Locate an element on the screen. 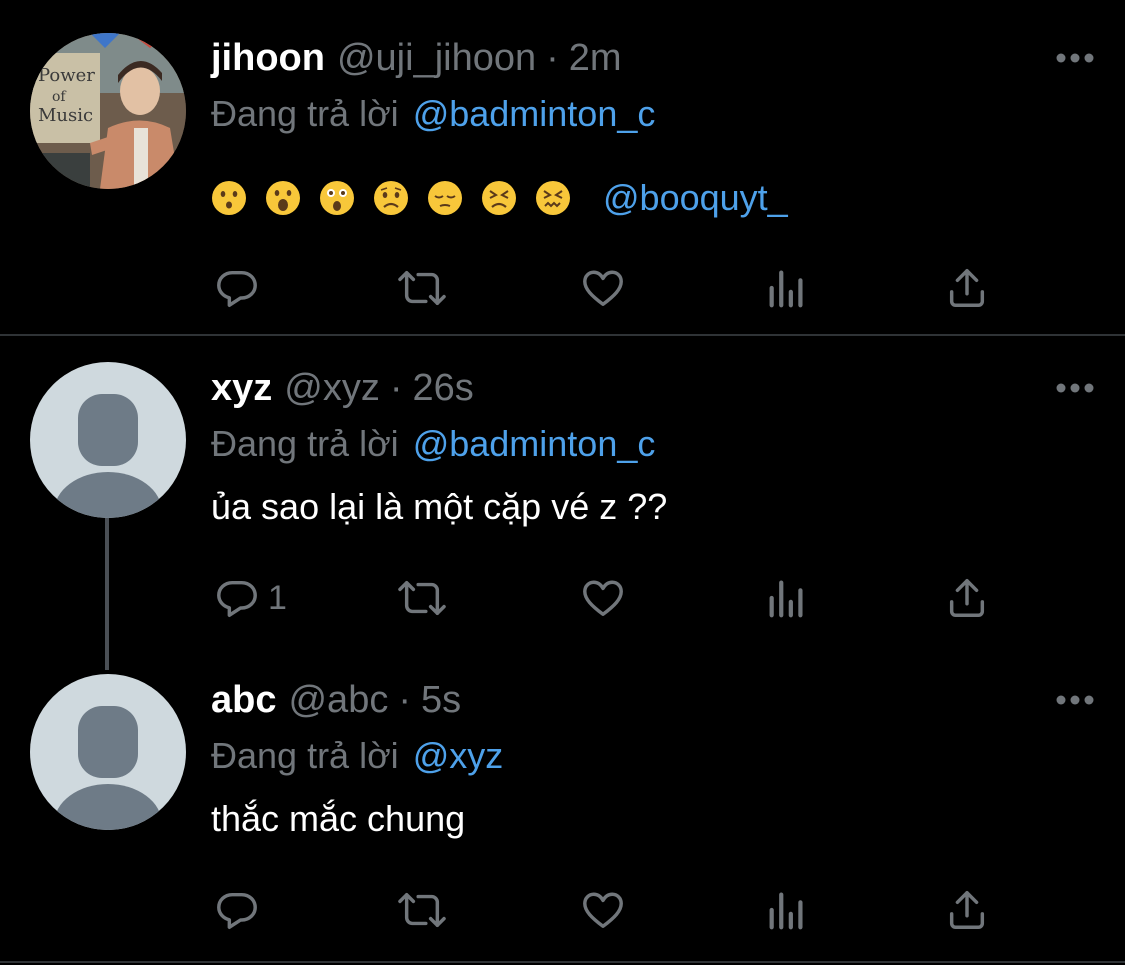 Image resolution: width=1125 pixels, height=965 pixels. display-name: jihoon is located at coordinates (268, 58).